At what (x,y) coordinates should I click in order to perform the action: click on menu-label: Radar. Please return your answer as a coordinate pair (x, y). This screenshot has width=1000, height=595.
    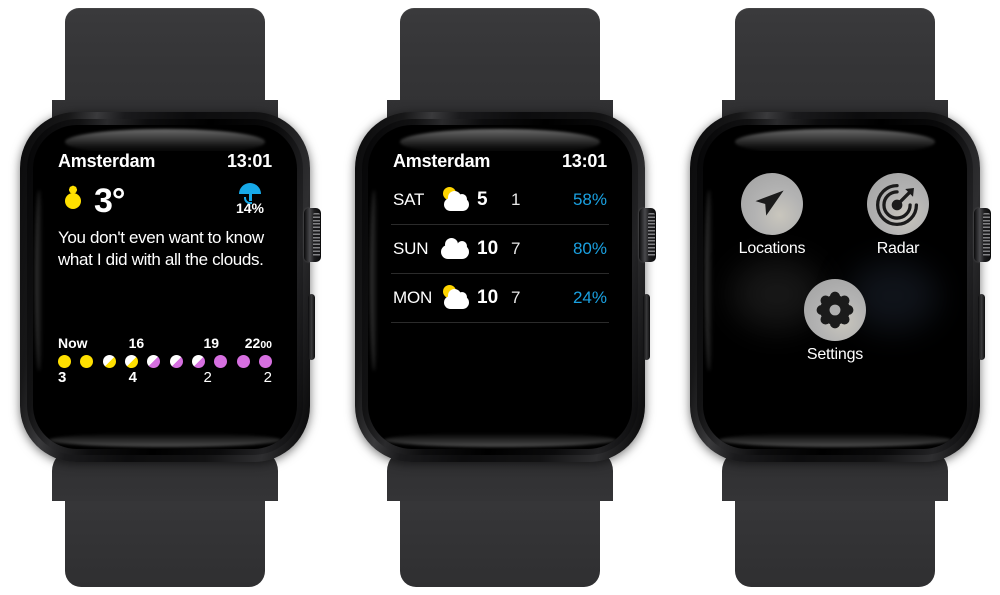
    Looking at the image, I should click on (898, 248).